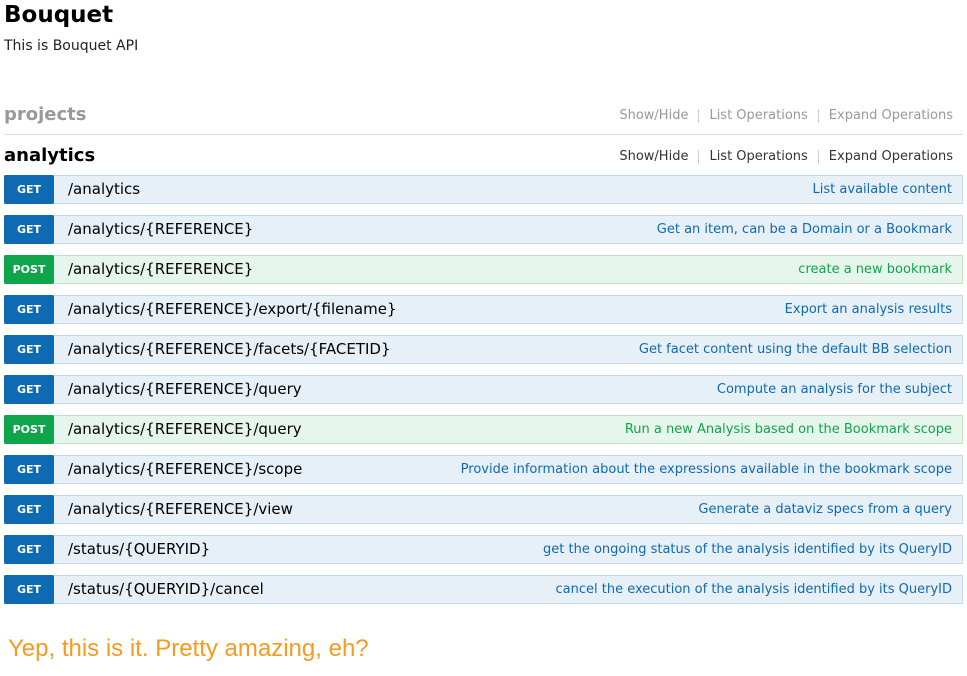 Image resolution: width=967 pixels, height=676 pixels. Describe the element at coordinates (71, 46) in the screenshot. I see `page-subtitle: This is Bouquet API` at that location.